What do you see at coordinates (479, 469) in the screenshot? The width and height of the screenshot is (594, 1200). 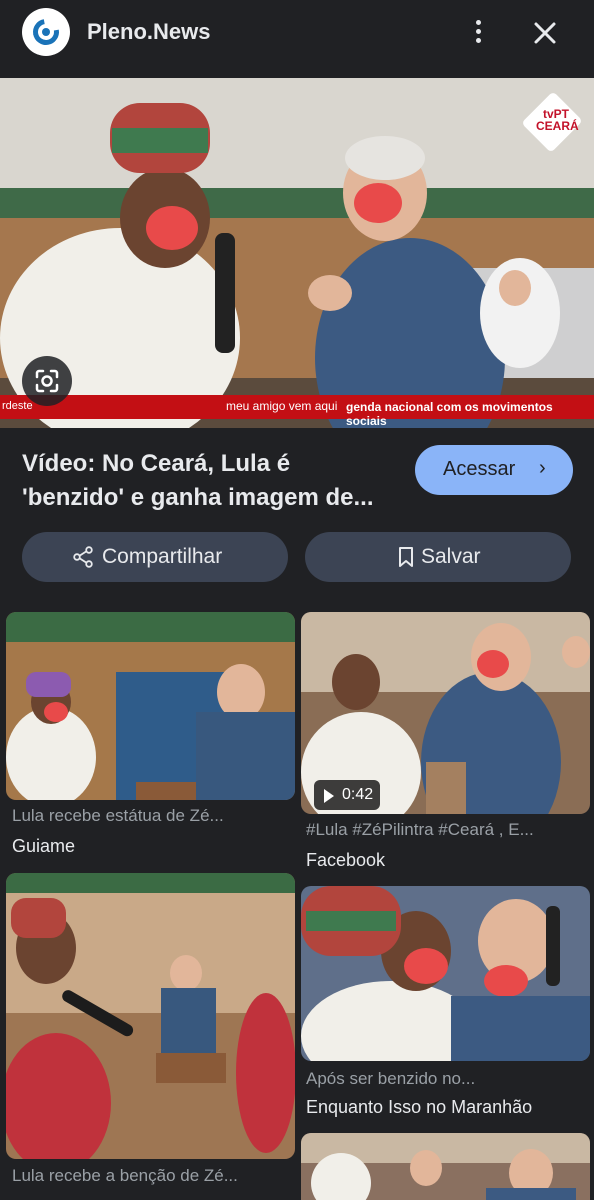 I see `visit-button-label: Acessar` at bounding box center [479, 469].